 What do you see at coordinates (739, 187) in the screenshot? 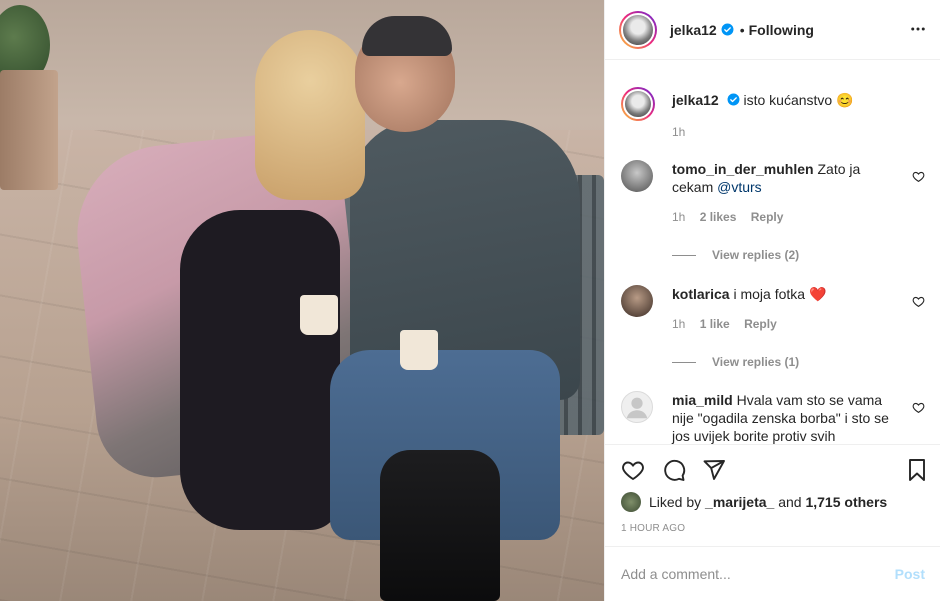
I see `mention-link: @vturs` at bounding box center [739, 187].